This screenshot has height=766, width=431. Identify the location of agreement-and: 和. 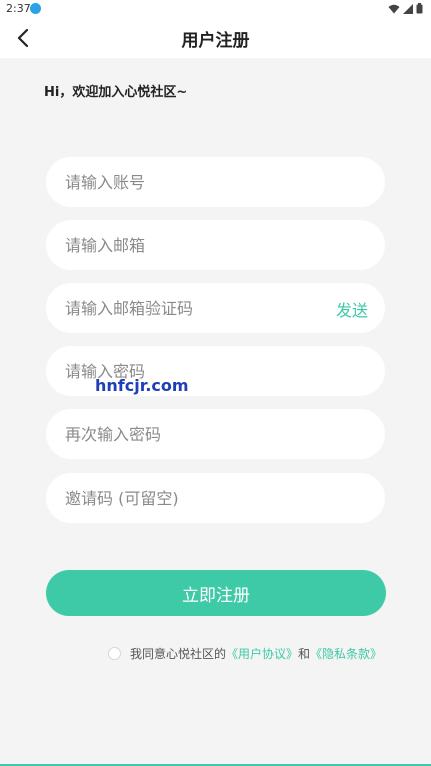
(304, 653).